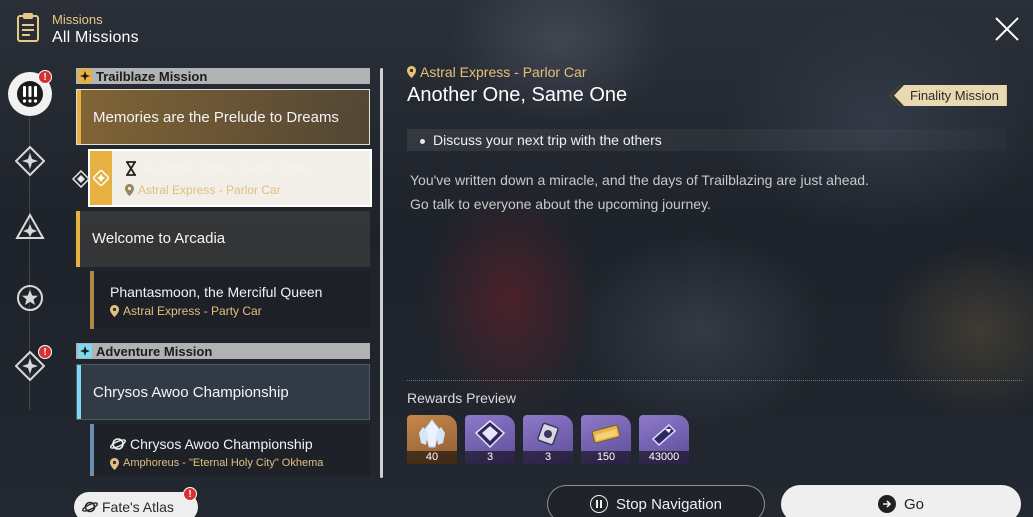 This screenshot has height=517, width=1033. I want to click on reward-trailblaze-exp: 43000, so click(664, 439).